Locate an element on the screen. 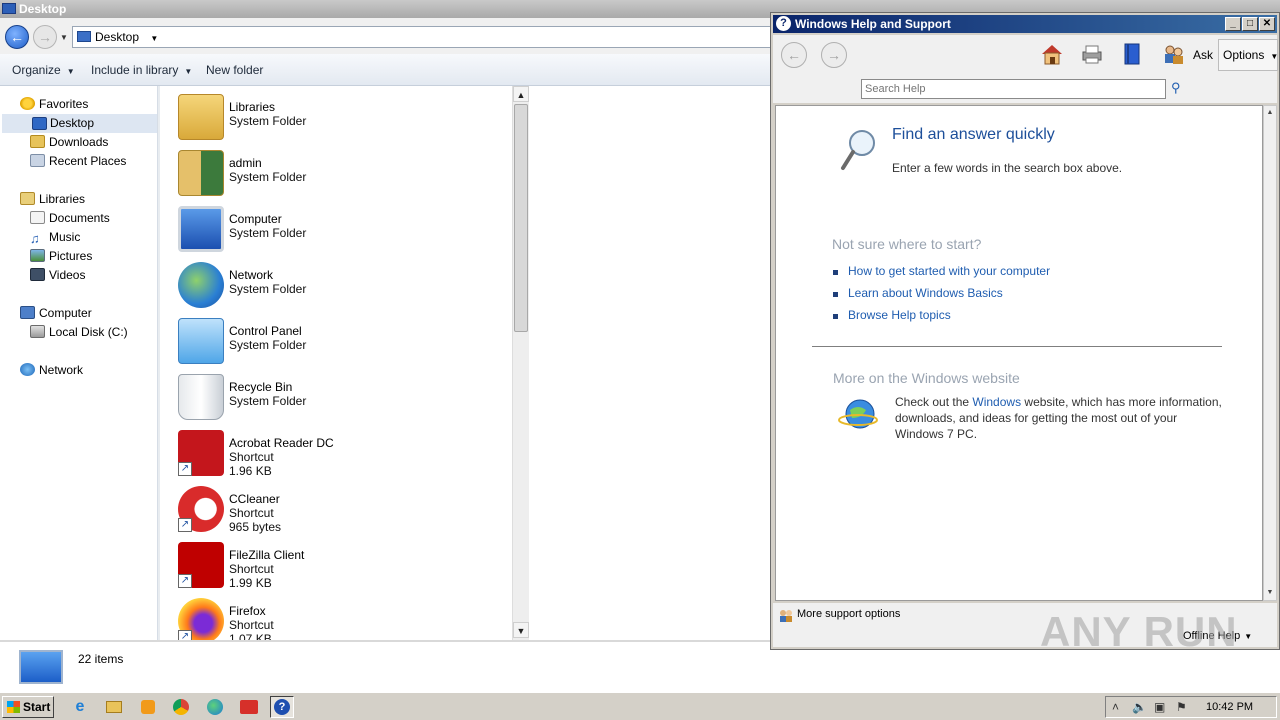  libraries-folder-icon is located at coordinates (201, 117).